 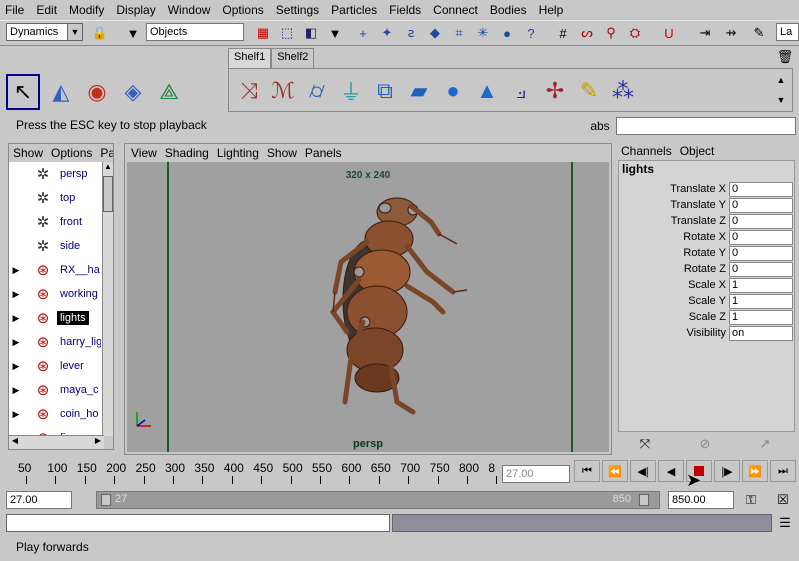 I want to click on render-mask-icon: ●, so click(x=507, y=33).